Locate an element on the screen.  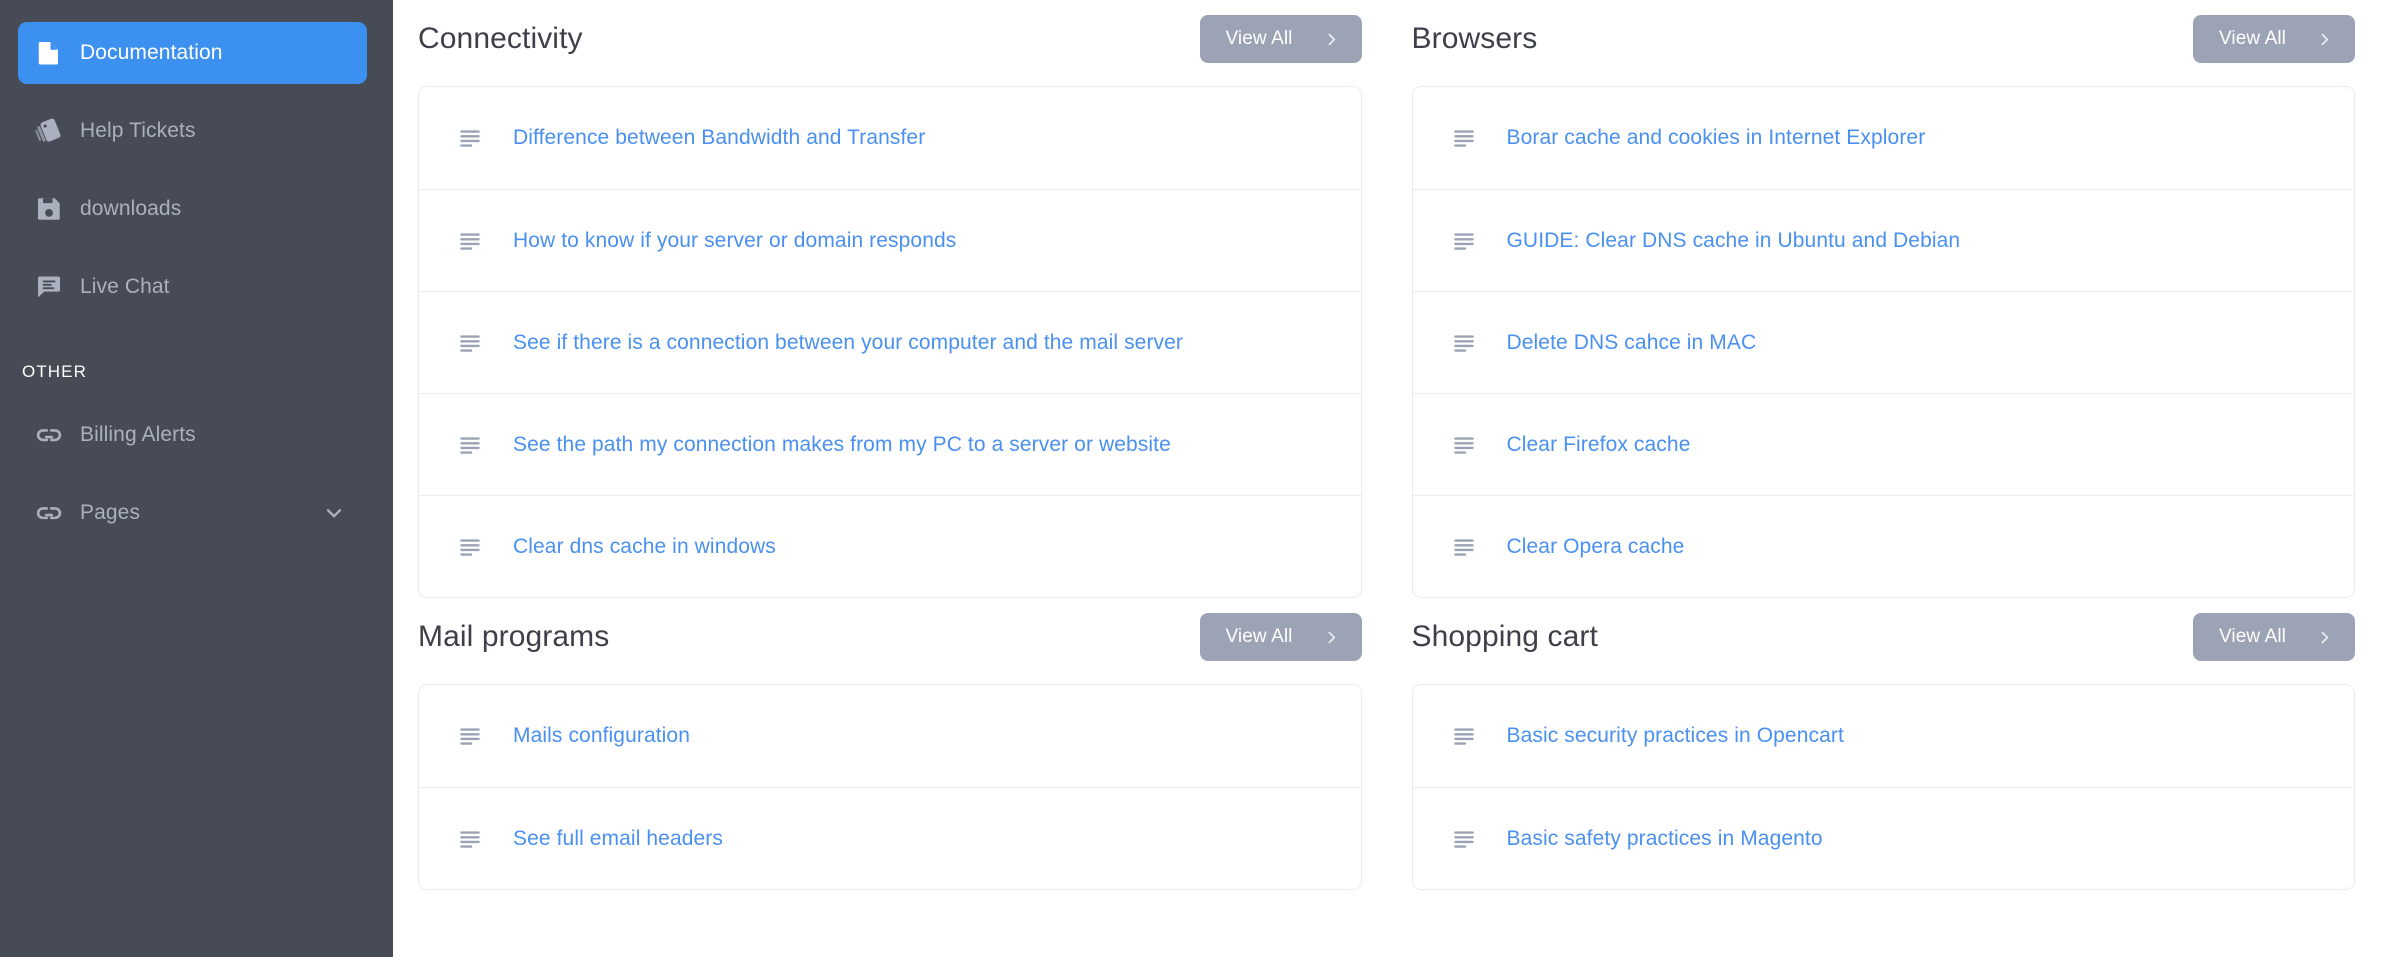
document-link: Clear Opera cache is located at coordinates (1596, 547).